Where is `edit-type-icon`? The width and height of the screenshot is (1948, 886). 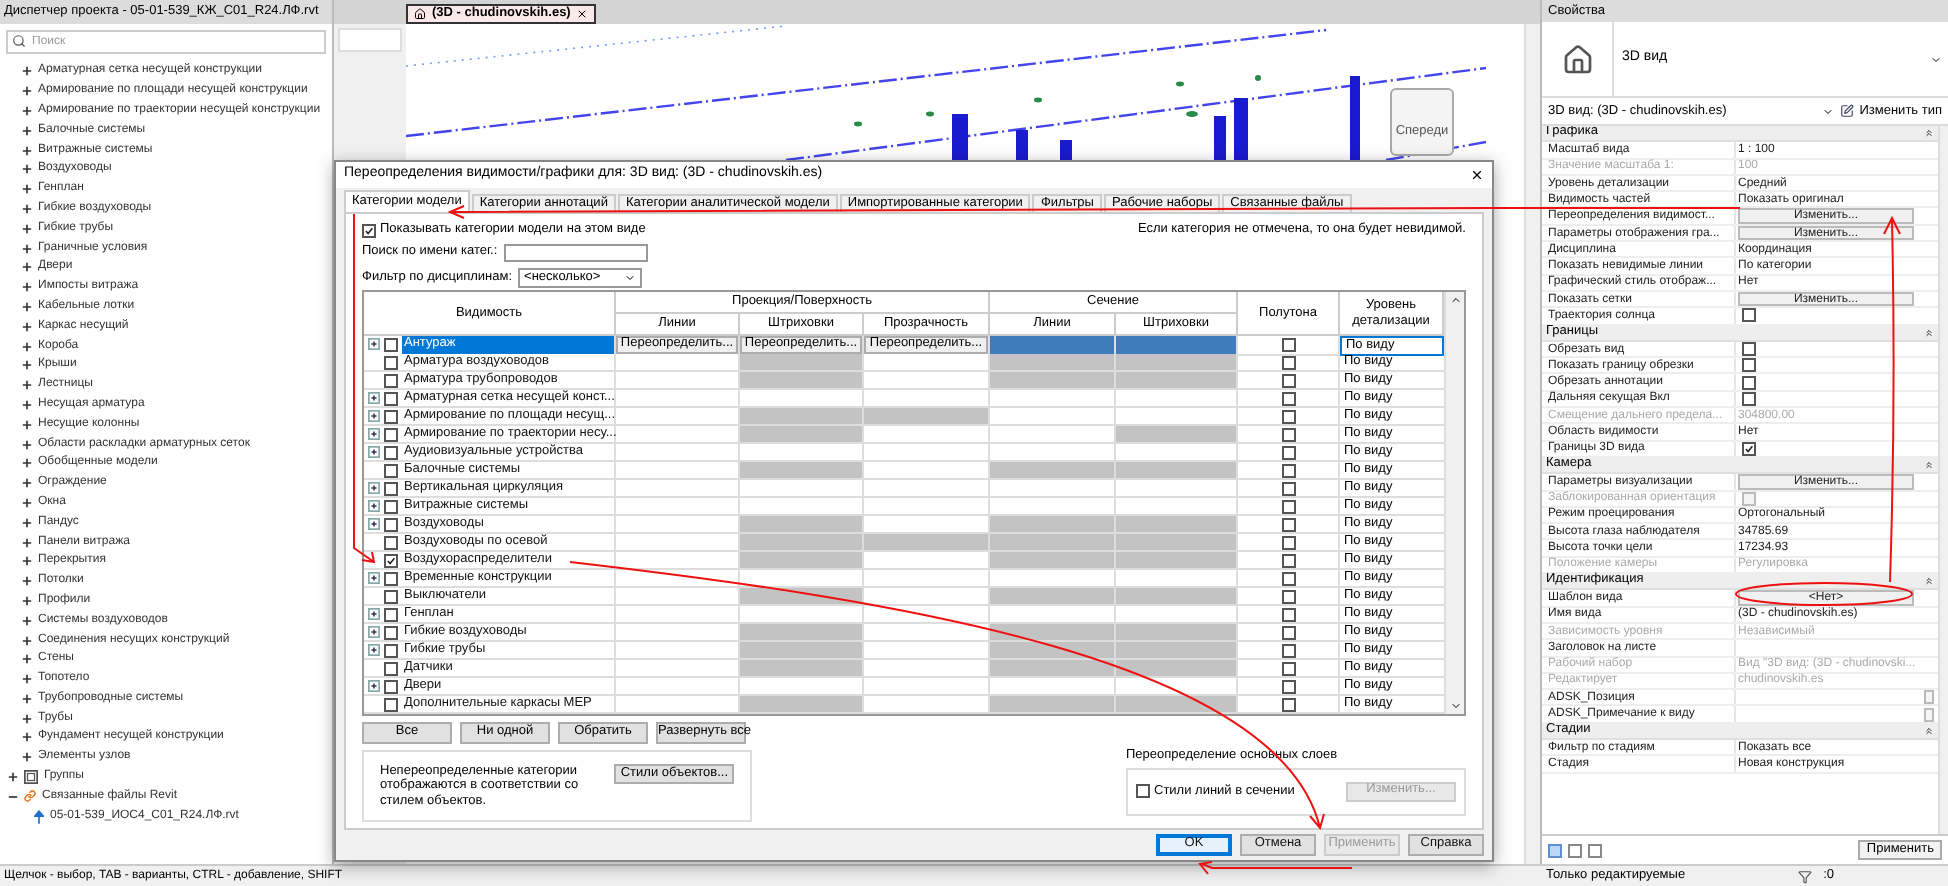 edit-type-icon is located at coordinates (1846, 111).